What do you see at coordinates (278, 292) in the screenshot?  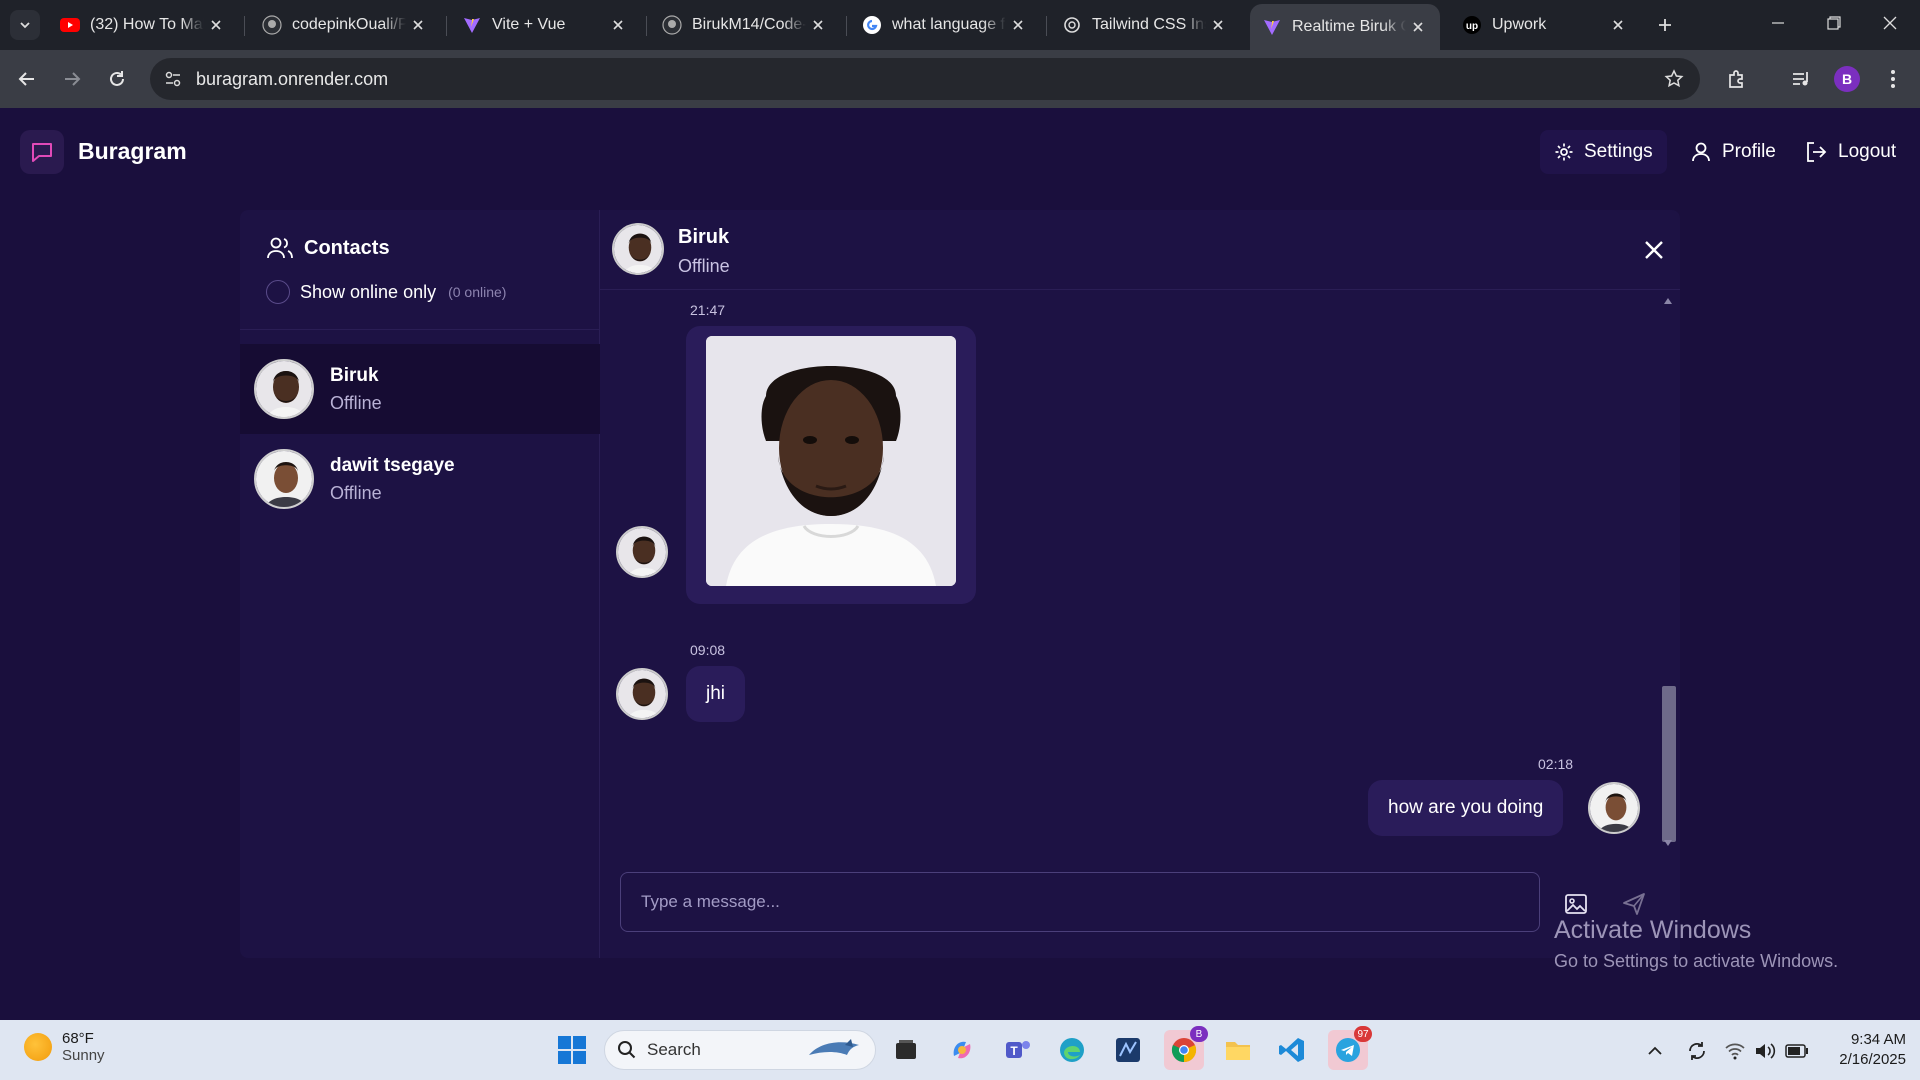 I see `show-online-checkbox` at bounding box center [278, 292].